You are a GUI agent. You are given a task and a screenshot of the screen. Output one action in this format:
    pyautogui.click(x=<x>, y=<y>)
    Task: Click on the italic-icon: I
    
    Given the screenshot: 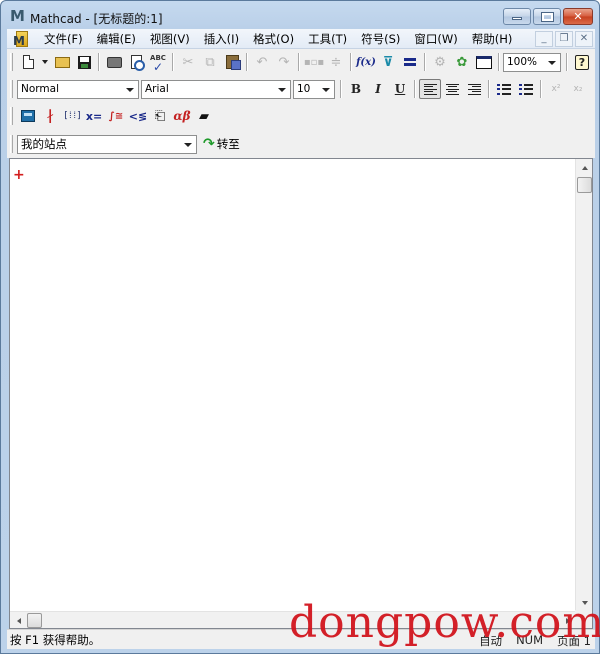 What is the action you would take?
    pyautogui.click(x=378, y=89)
    